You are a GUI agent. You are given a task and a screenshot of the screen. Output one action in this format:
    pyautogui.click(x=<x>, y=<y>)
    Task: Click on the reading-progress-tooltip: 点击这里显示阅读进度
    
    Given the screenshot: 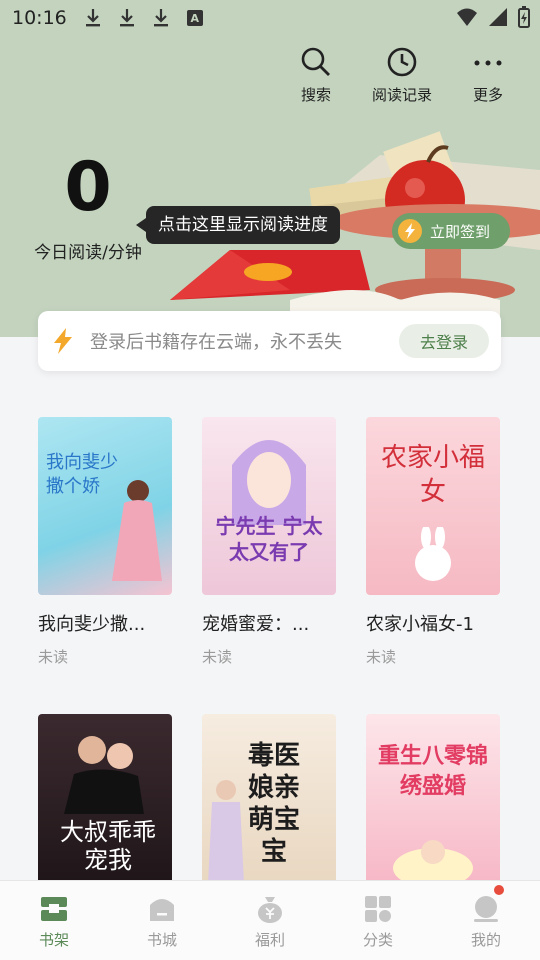 What is the action you would take?
    pyautogui.click(x=238, y=225)
    